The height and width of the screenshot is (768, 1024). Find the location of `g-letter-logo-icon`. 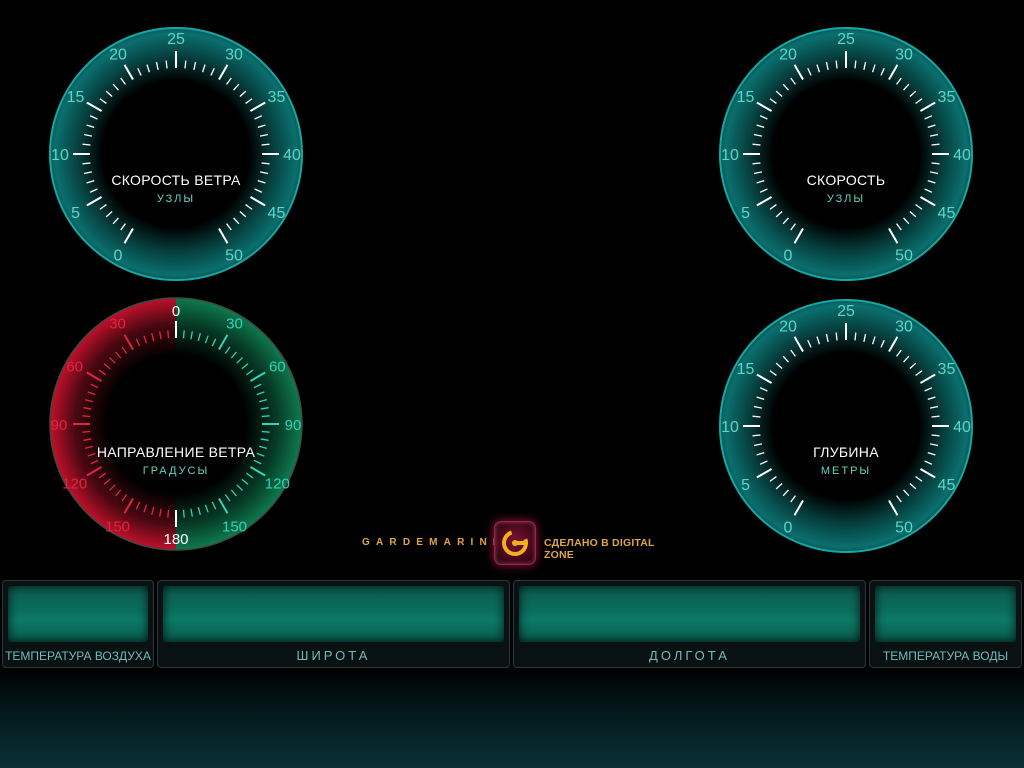

g-letter-logo-icon is located at coordinates (515, 543).